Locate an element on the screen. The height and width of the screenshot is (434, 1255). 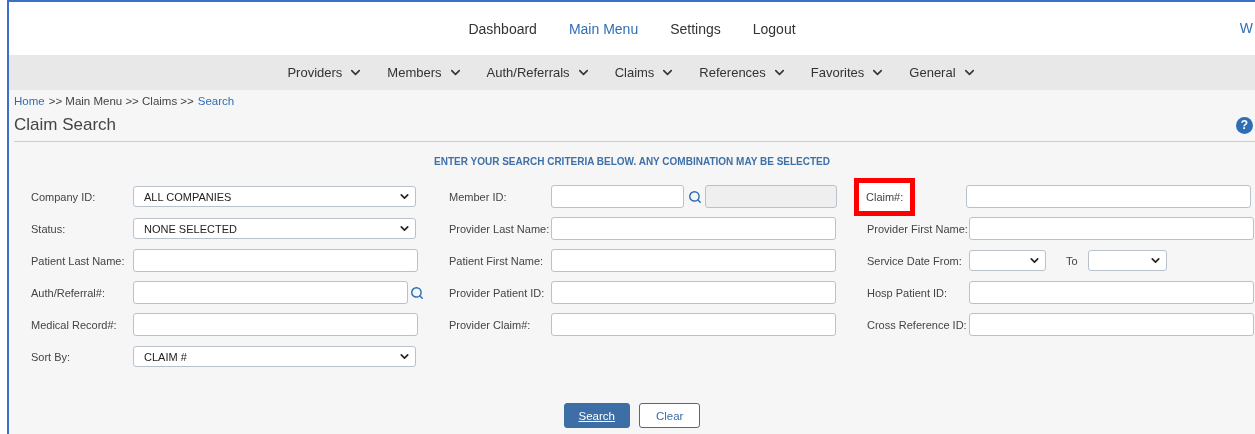
clear-button: Clear is located at coordinates (669, 415).